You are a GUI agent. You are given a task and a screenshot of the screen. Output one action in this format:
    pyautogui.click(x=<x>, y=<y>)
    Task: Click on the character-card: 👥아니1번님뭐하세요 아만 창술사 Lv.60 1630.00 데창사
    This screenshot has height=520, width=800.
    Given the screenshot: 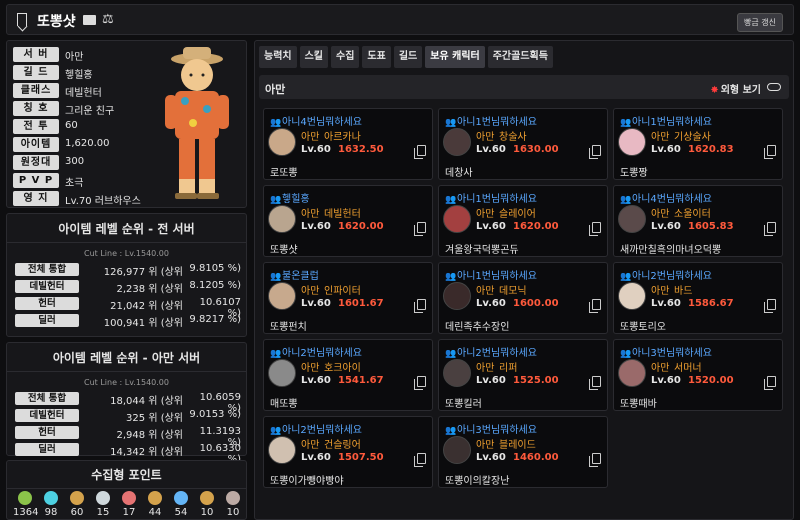 What is the action you would take?
    pyautogui.click(x=523, y=144)
    